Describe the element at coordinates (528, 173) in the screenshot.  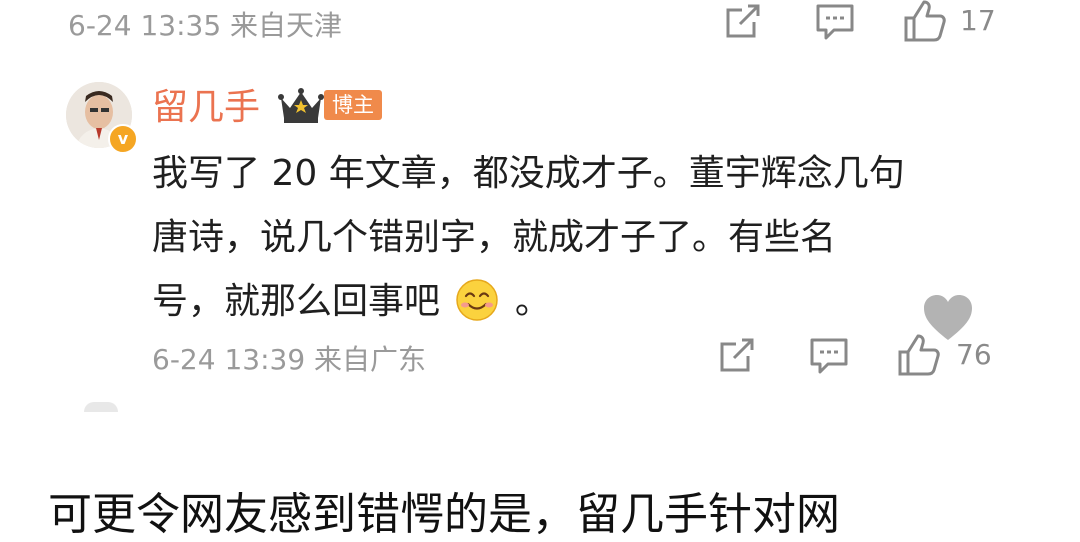
I see `comment-line: 我写了 20 年文章，都没成才子。董宇辉念几句` at that location.